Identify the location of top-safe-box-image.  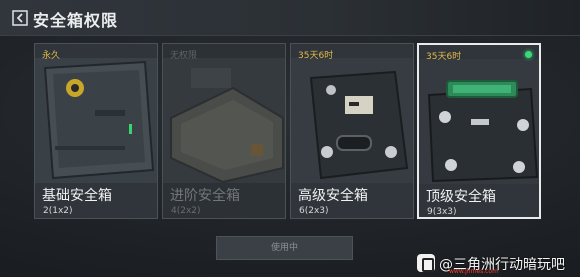
(479, 121).